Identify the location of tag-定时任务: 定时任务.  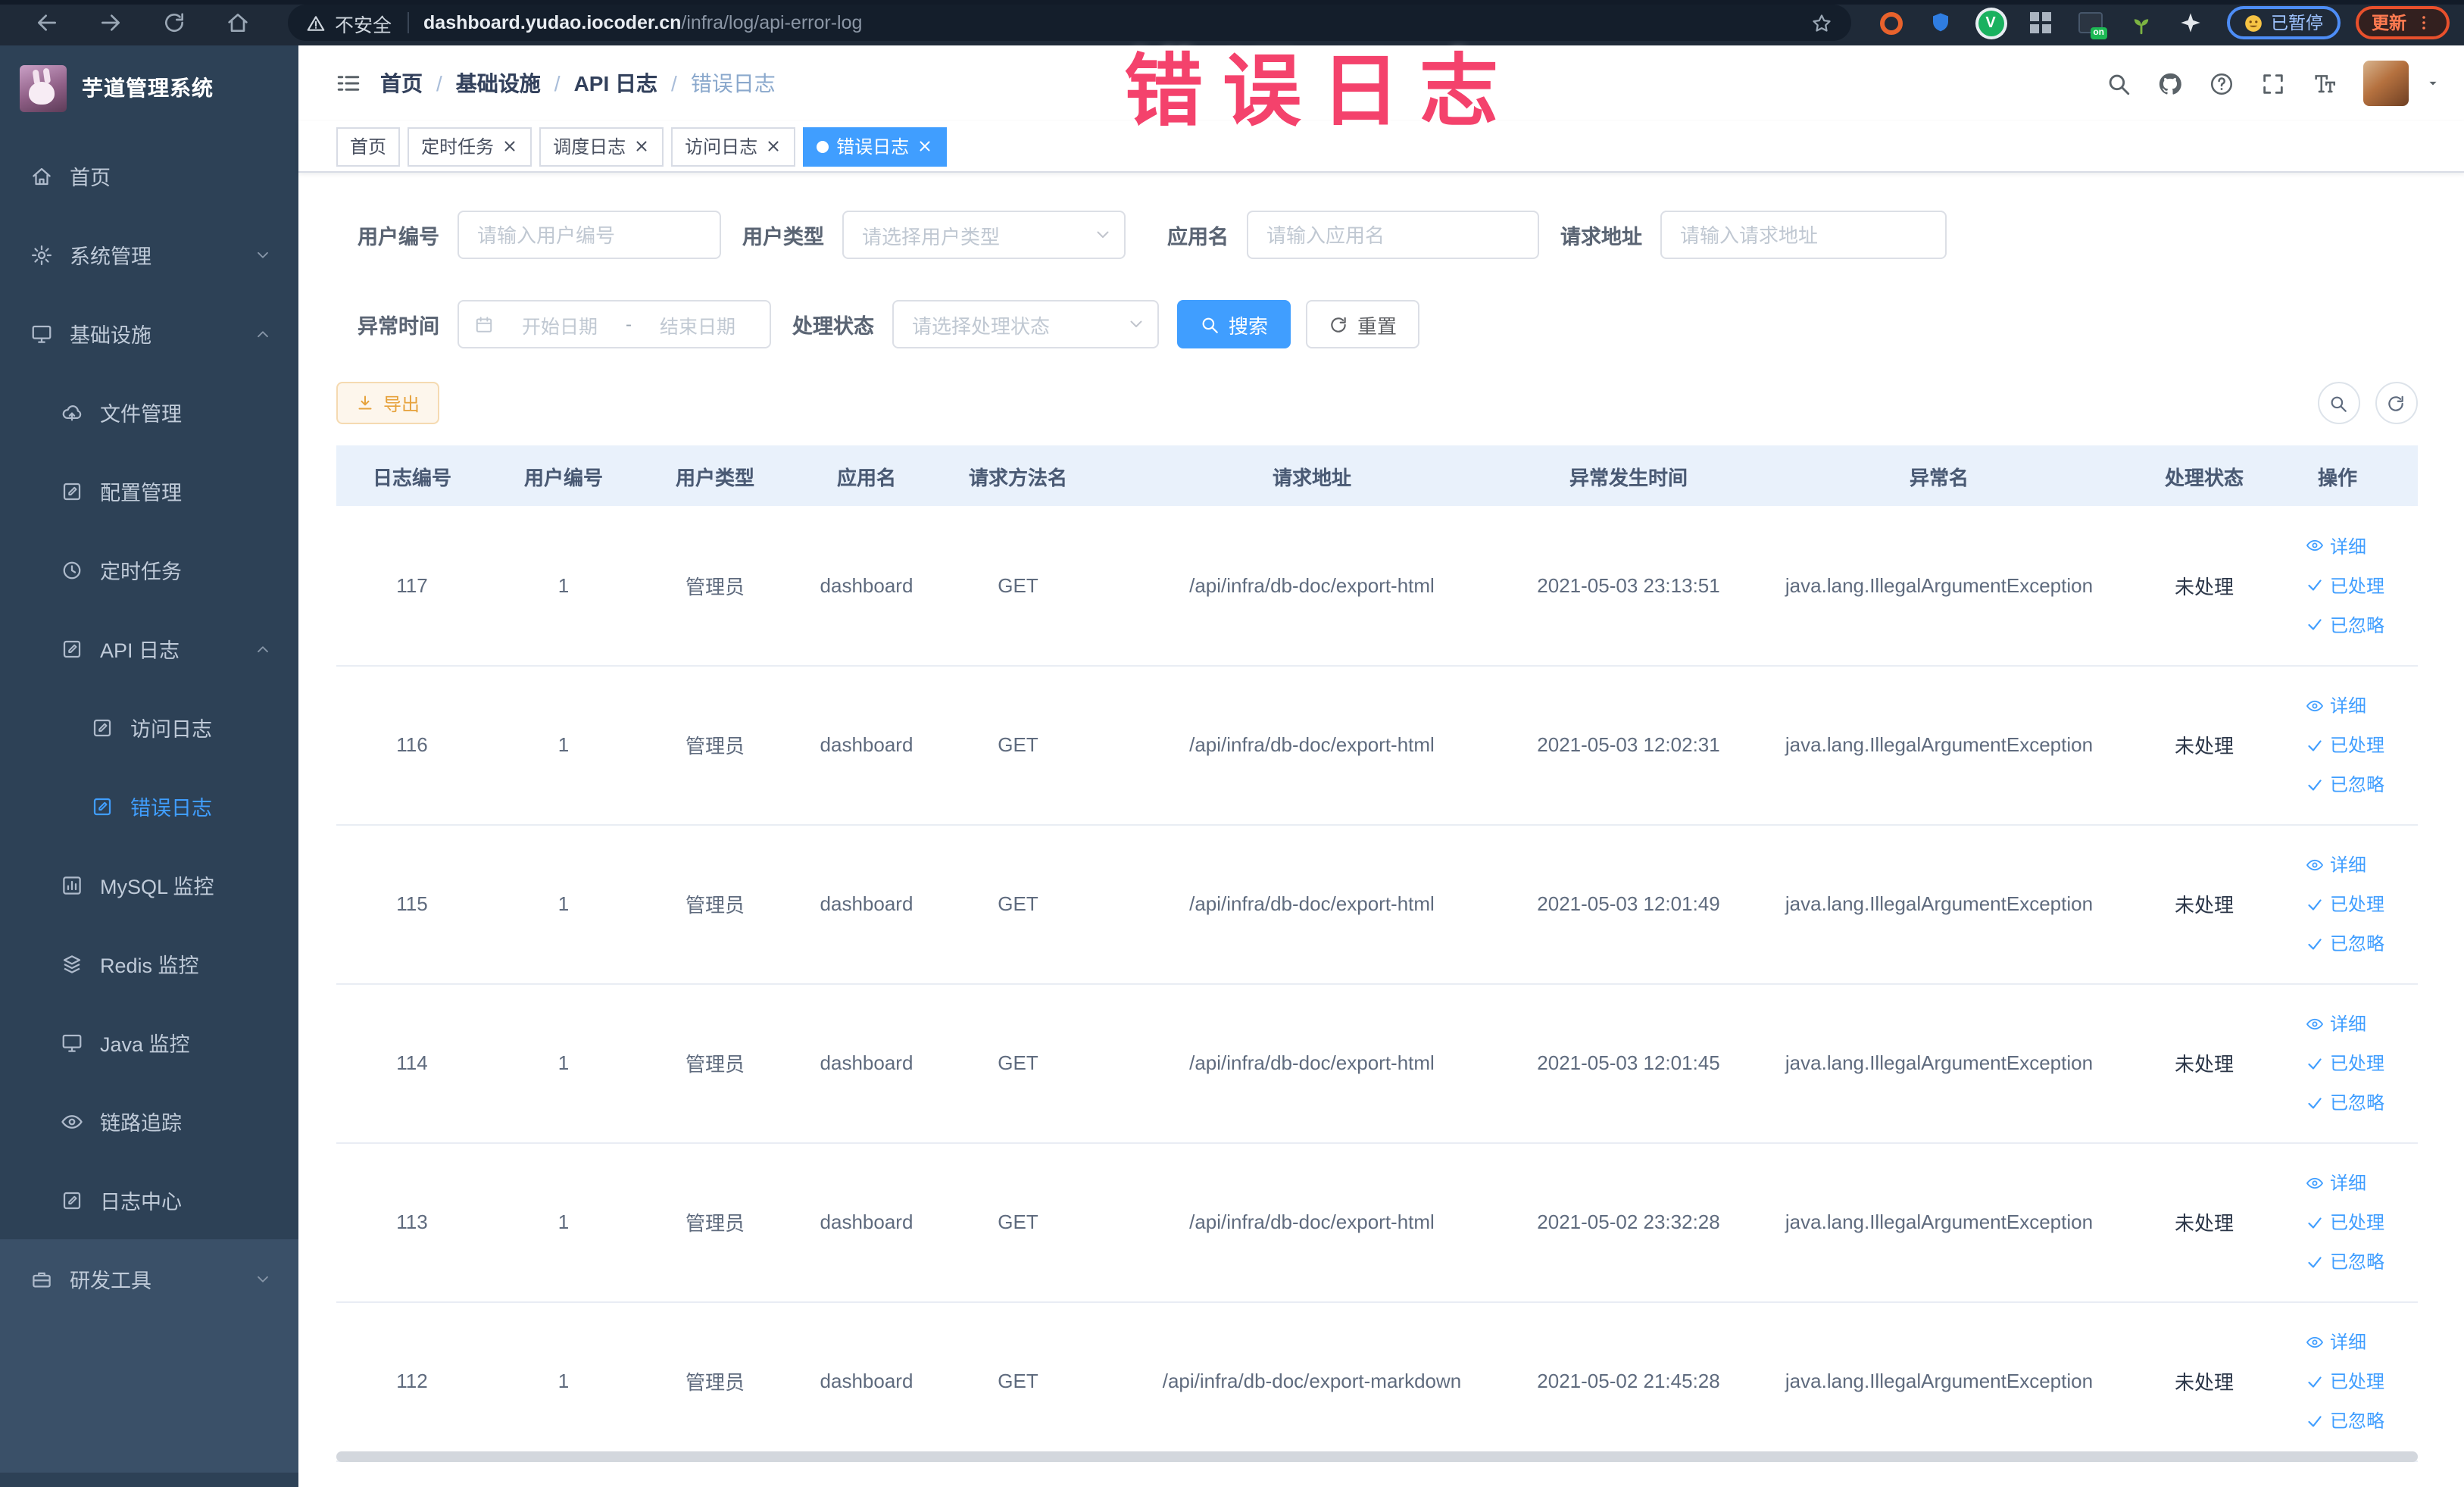
(470, 146).